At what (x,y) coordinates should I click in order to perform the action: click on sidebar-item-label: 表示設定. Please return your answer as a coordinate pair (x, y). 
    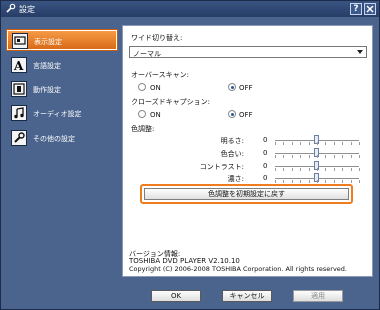
    Looking at the image, I should click on (48, 42).